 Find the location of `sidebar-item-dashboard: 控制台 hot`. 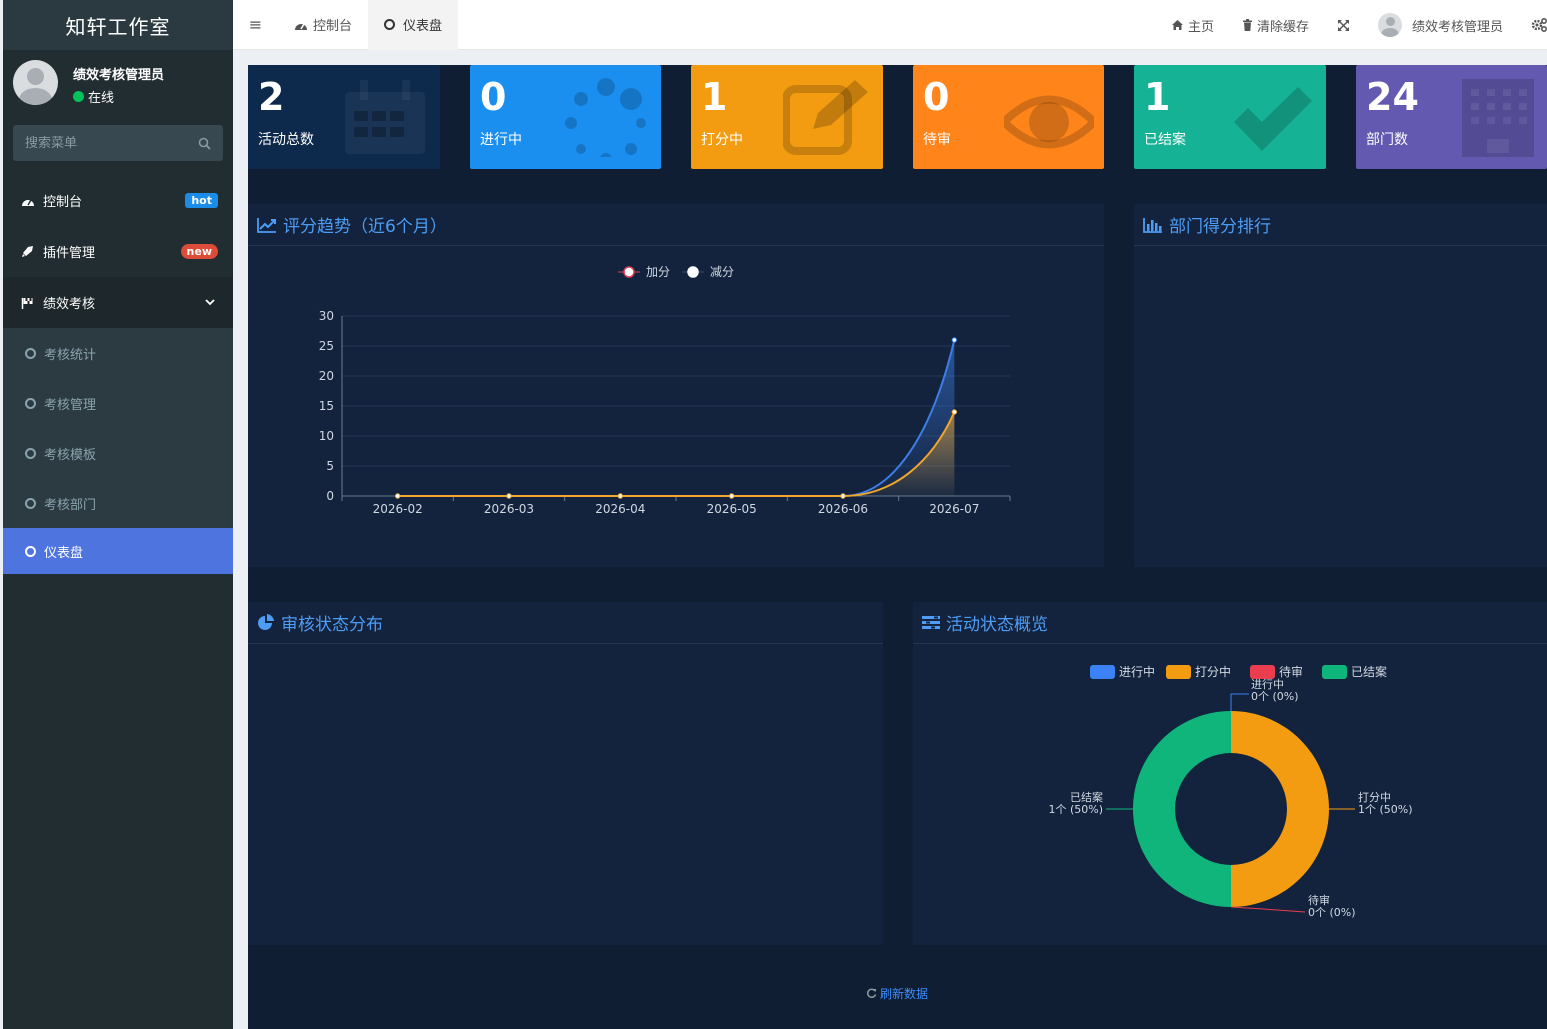

sidebar-item-dashboard: 控制台 hot is located at coordinates (118, 200).